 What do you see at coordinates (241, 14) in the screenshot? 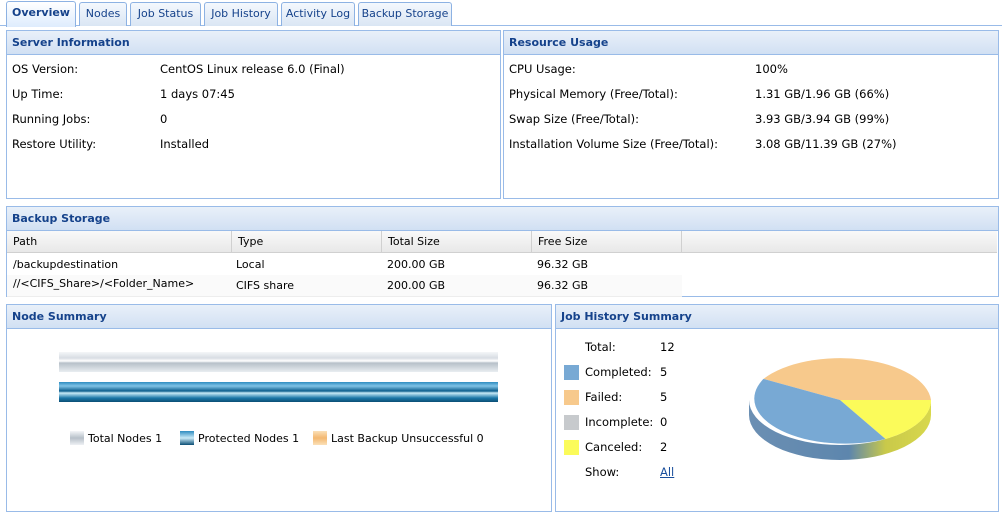
I see `tab-job-history: Job History` at bounding box center [241, 14].